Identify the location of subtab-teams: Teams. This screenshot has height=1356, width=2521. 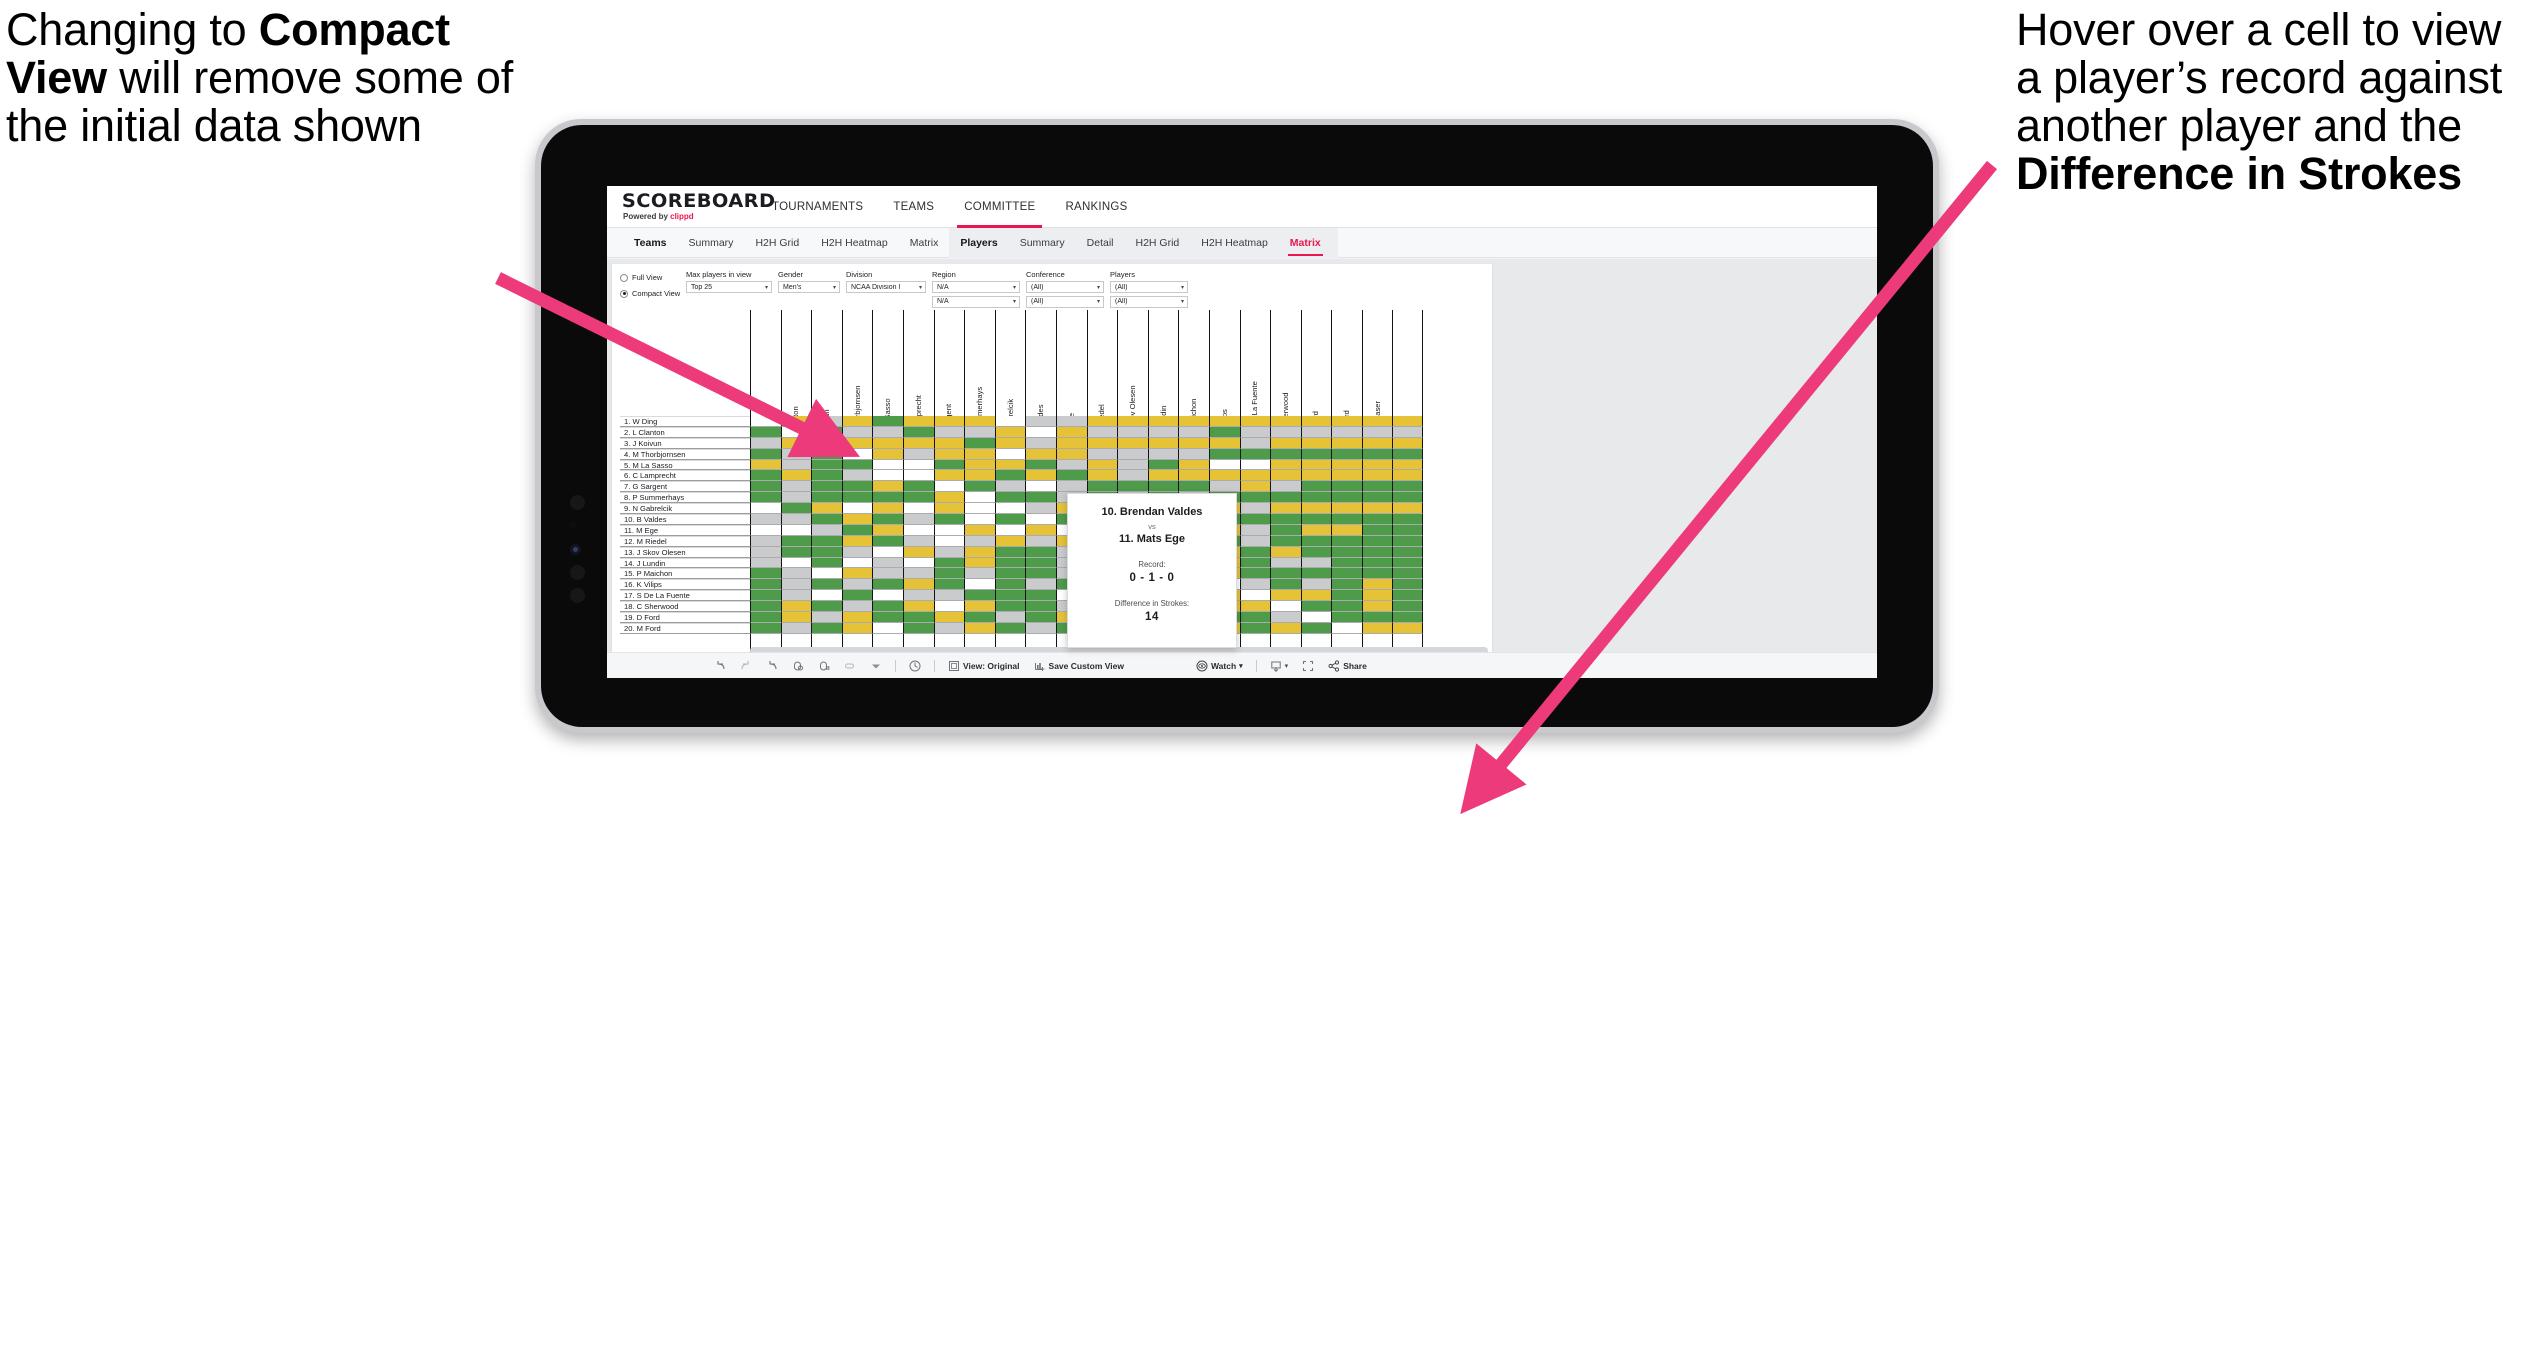
(650, 243).